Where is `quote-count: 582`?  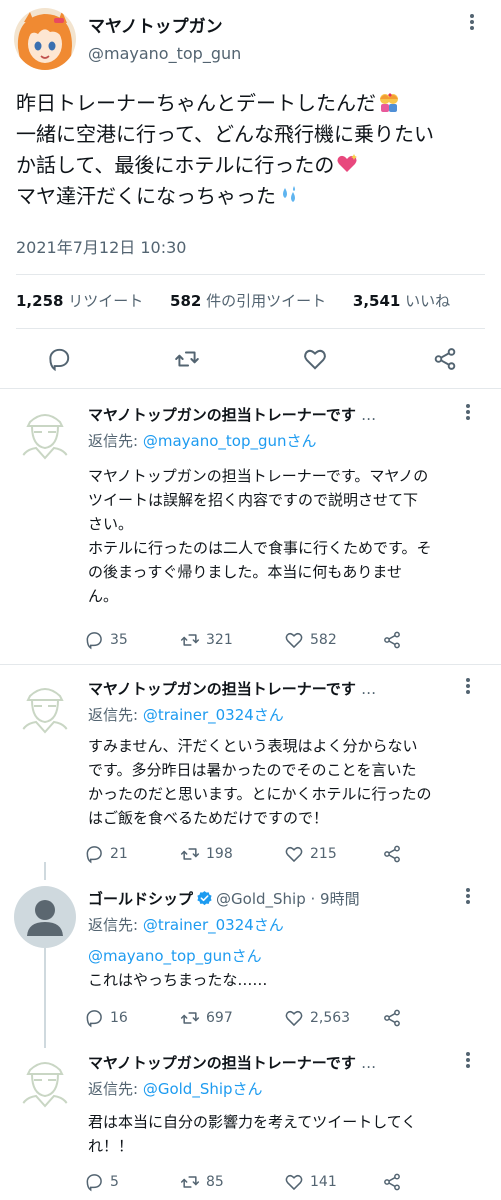
quote-count: 582 is located at coordinates (185, 301).